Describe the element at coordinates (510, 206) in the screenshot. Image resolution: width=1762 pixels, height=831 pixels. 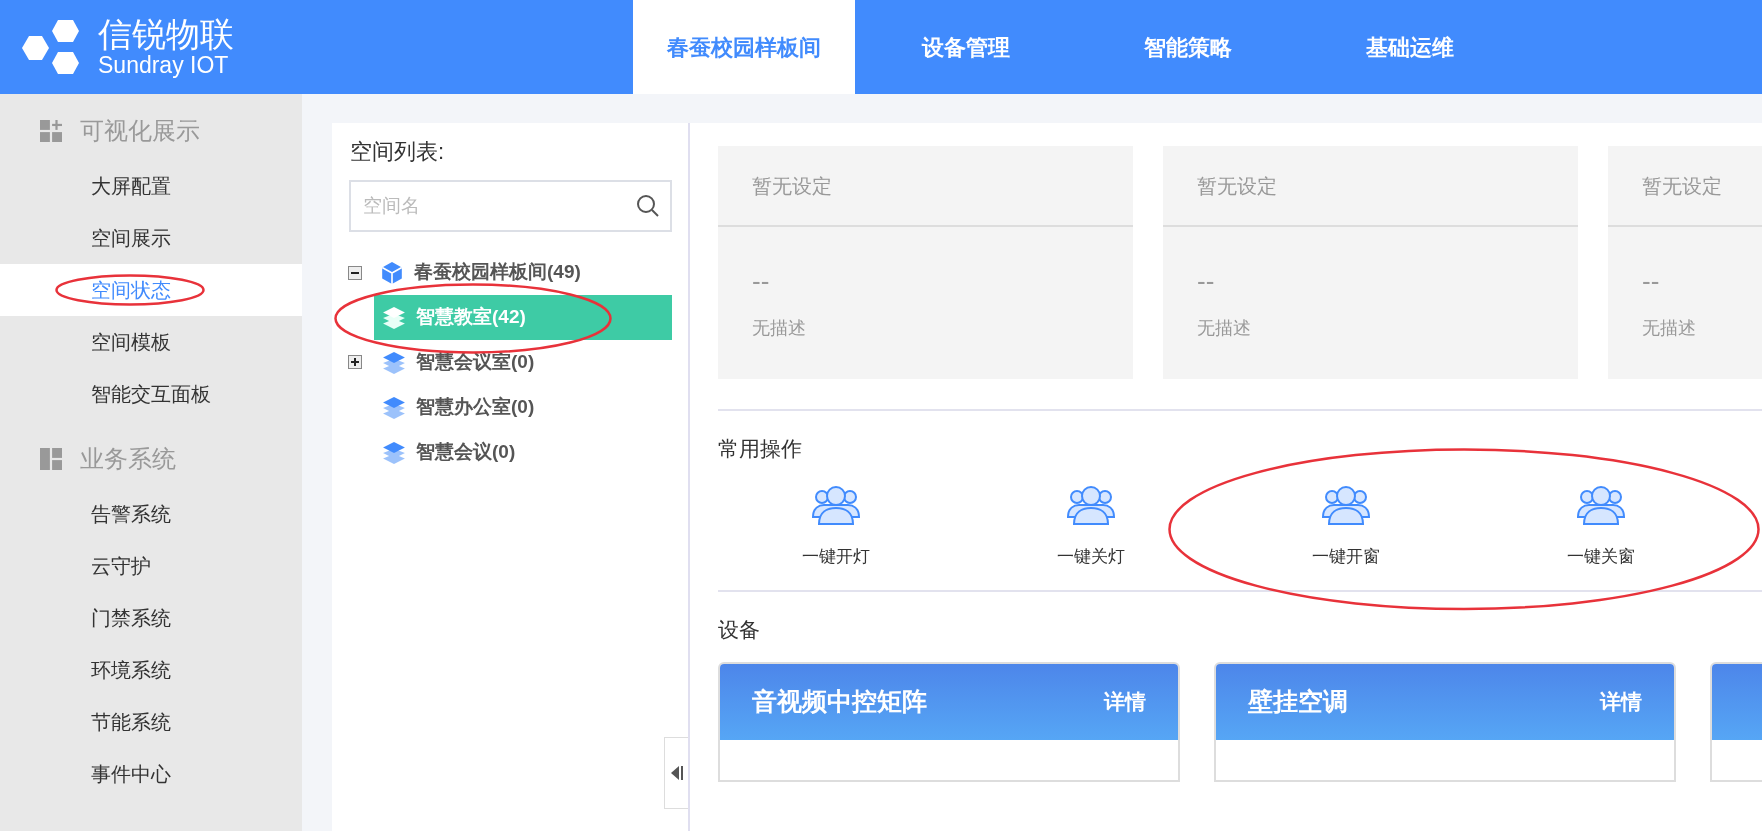
I see `search-field: 空间名` at that location.